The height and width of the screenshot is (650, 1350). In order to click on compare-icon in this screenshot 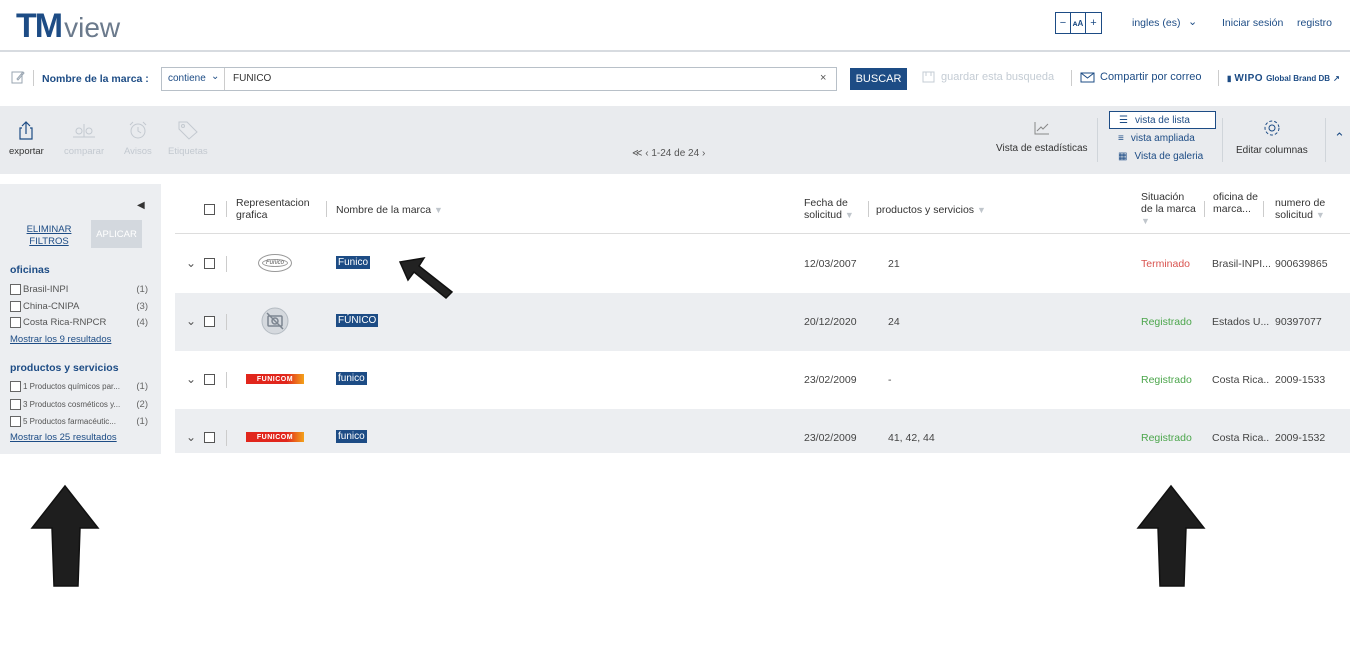, I will do `click(84, 131)`.